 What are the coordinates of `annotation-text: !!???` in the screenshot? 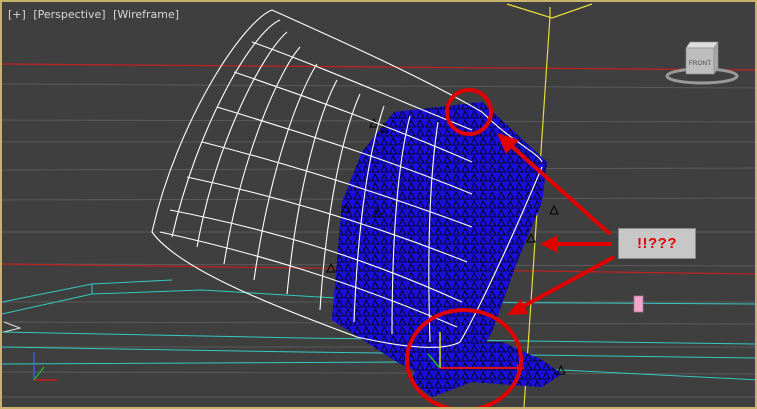 It's located at (657, 243).